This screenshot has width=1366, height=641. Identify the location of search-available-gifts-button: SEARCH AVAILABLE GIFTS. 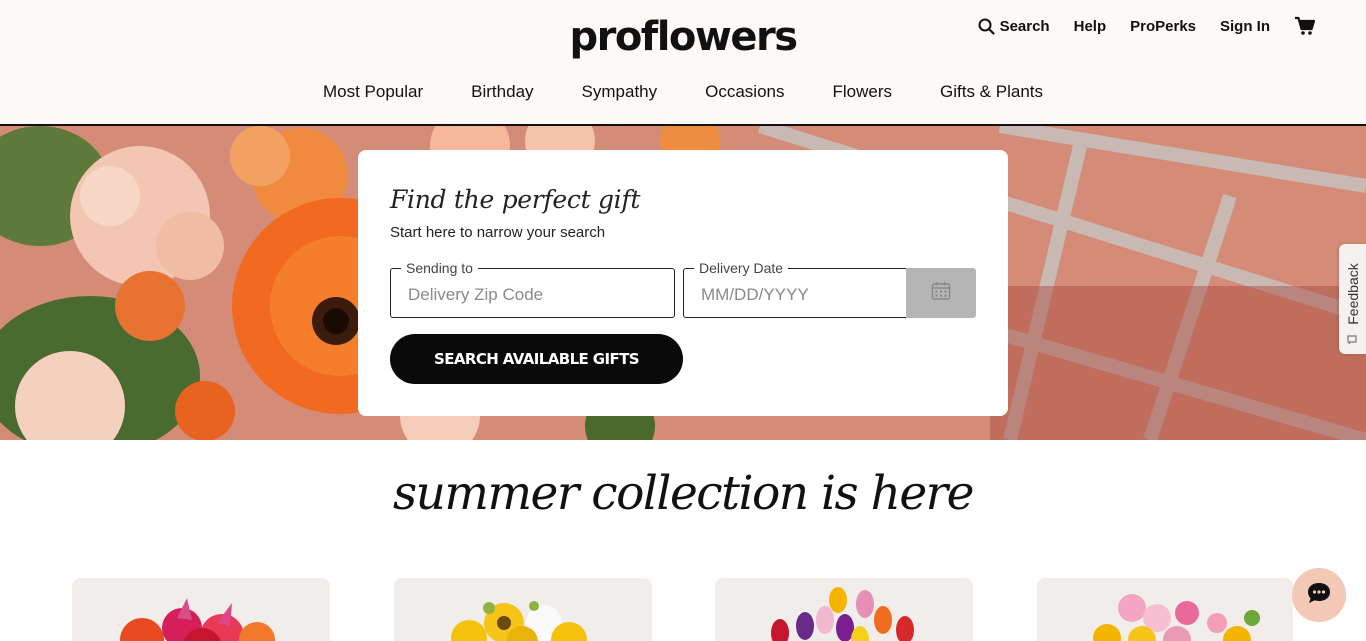
(536, 359).